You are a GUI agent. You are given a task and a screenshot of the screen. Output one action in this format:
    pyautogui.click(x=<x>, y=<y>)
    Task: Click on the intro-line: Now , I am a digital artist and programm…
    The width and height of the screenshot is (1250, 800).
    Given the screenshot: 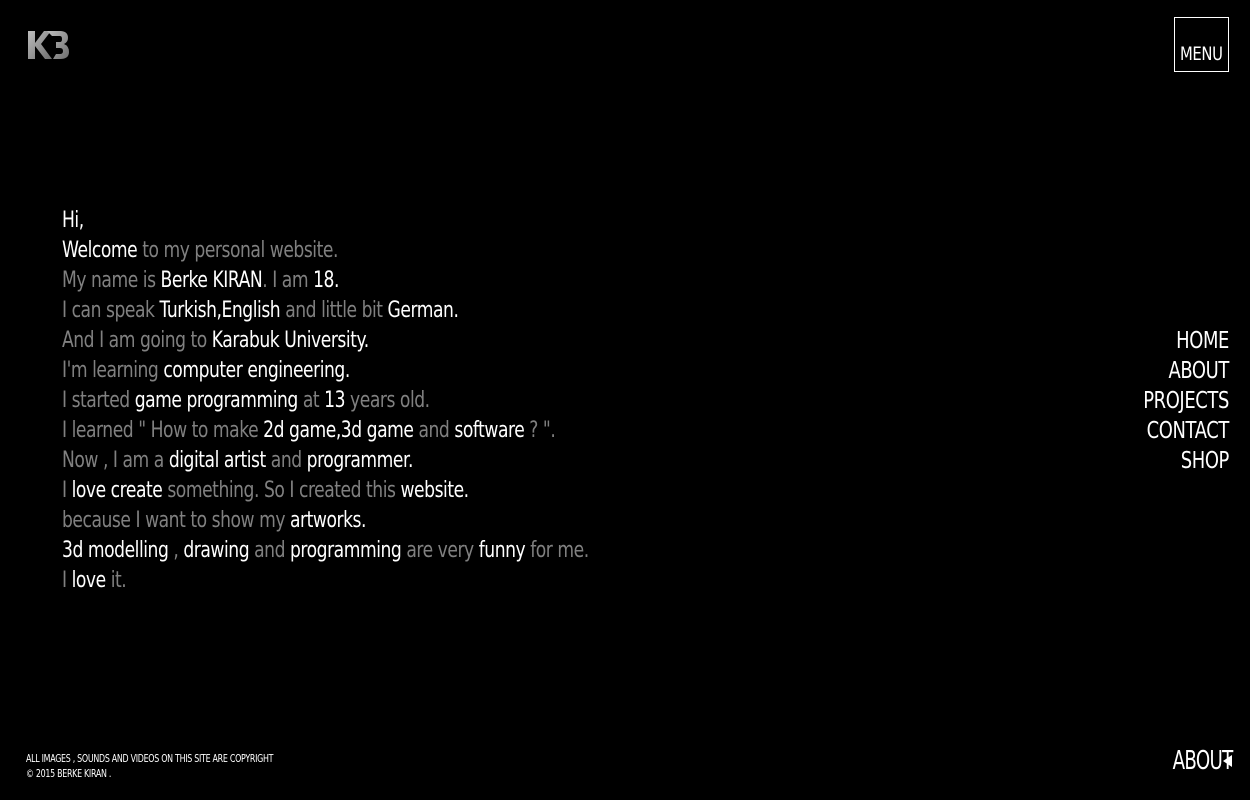 What is the action you would take?
    pyautogui.click(x=325, y=461)
    